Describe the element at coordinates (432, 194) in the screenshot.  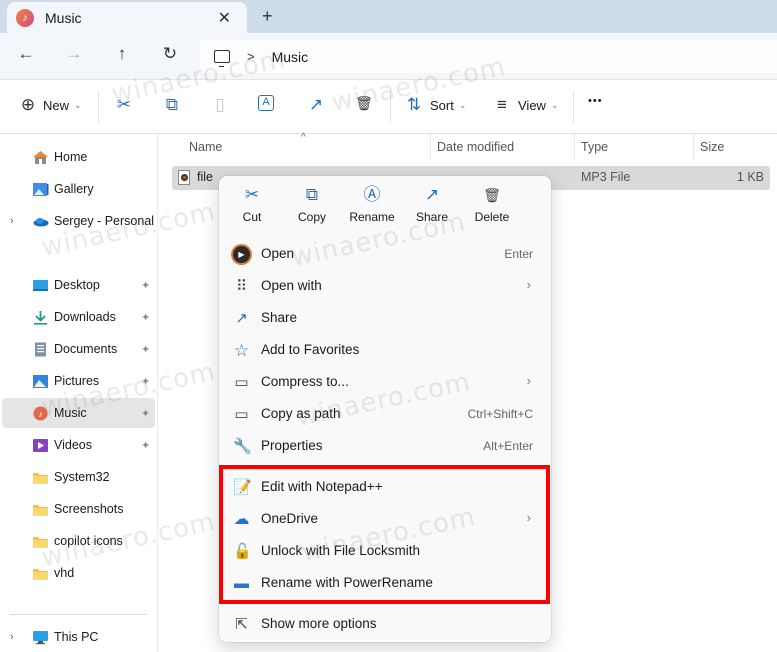
I see `share-icon: ↗` at that location.